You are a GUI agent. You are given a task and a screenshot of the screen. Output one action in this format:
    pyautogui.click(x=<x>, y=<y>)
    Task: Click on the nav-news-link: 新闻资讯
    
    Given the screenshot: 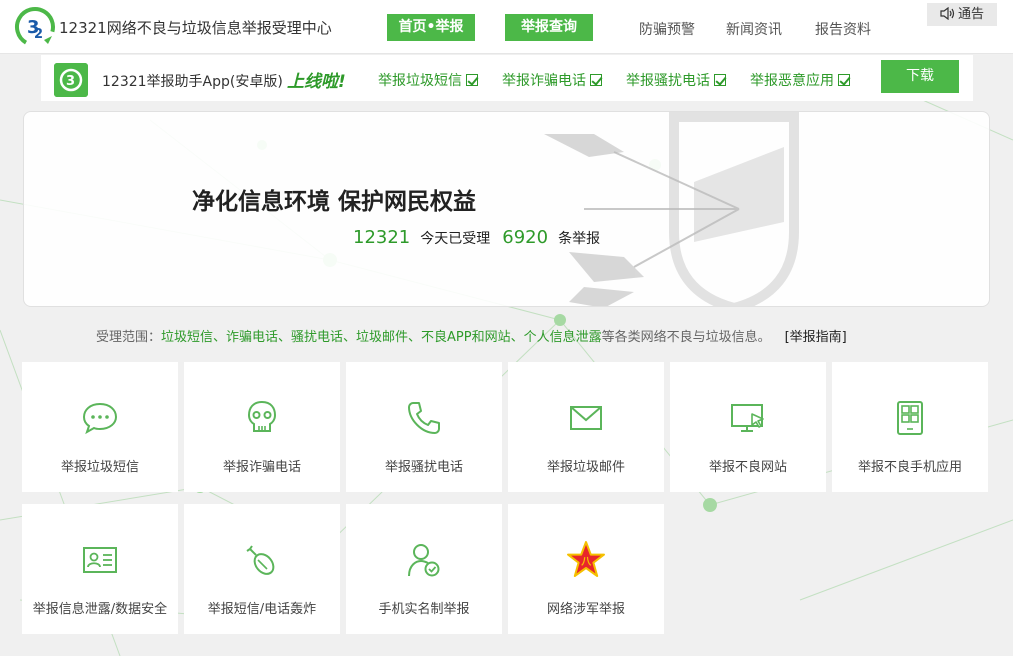 What is the action you would take?
    pyautogui.click(x=754, y=29)
    